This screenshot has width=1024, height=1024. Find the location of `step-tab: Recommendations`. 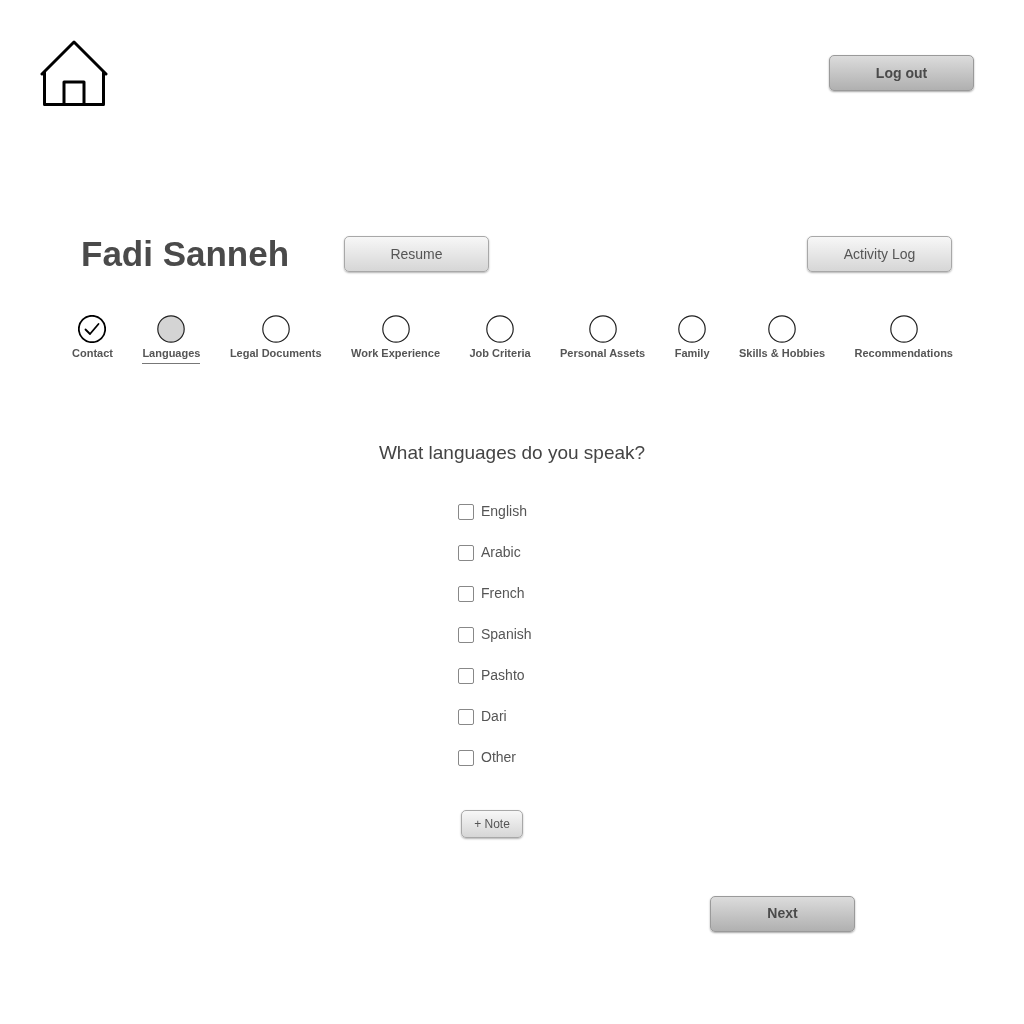

step-tab: Recommendations is located at coordinates (903, 354).